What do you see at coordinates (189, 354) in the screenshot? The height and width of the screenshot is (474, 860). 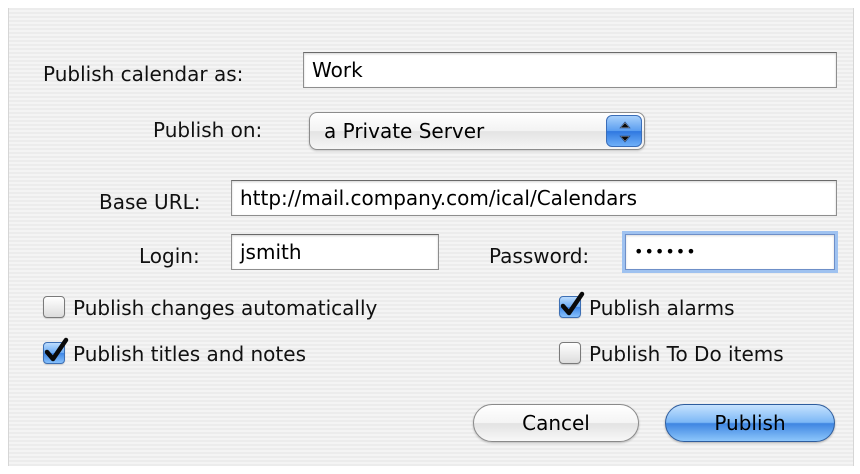 I see `publish-titles-label: Publish titles and notes` at bounding box center [189, 354].